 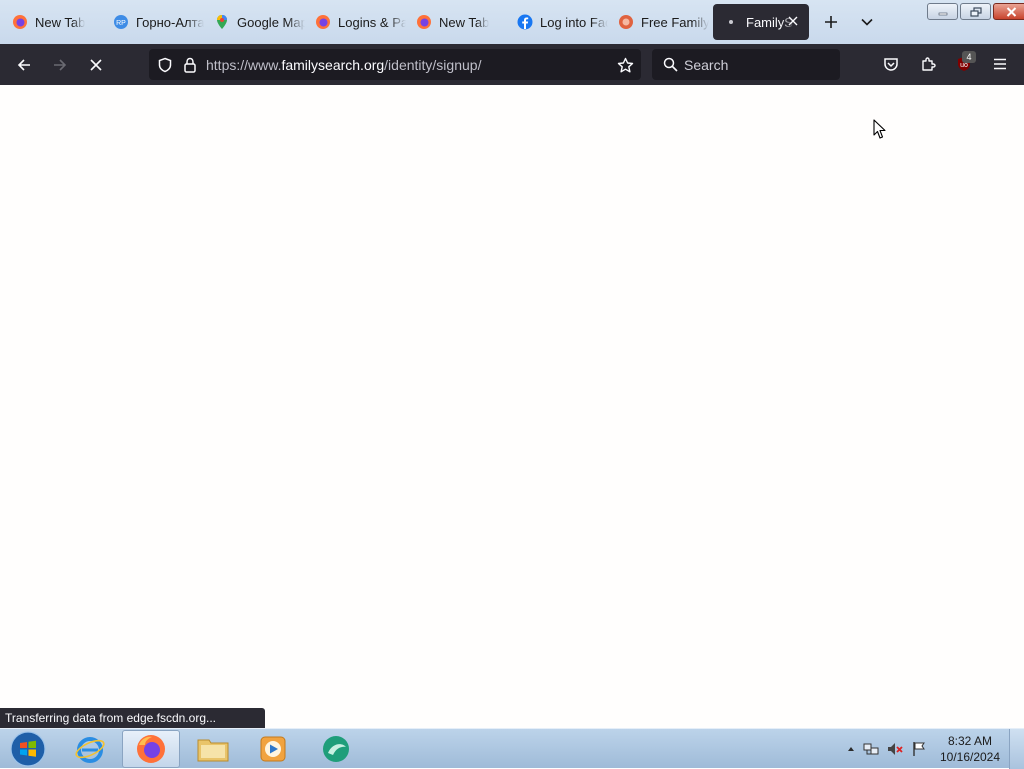 I want to click on window-controls, so click(x=974, y=11).